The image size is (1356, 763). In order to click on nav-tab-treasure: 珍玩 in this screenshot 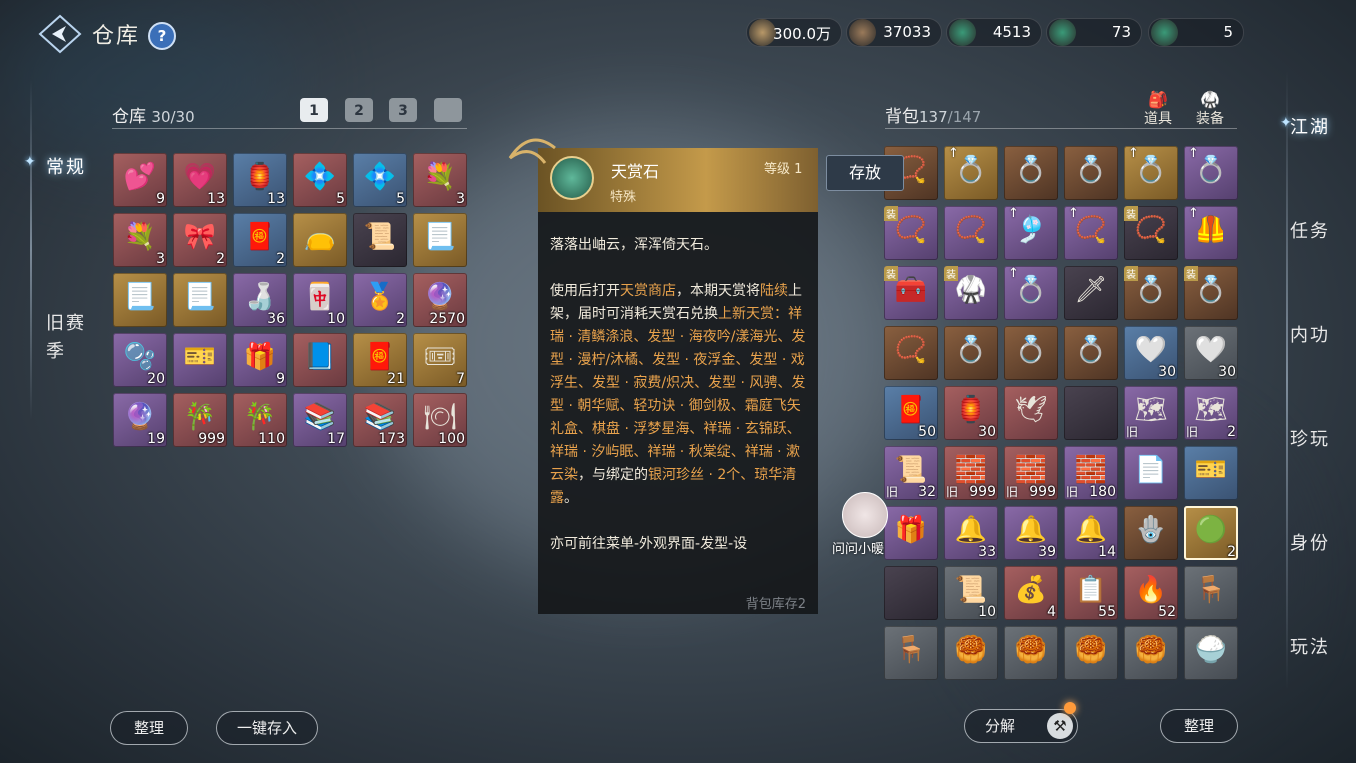, I will do `click(1310, 438)`.